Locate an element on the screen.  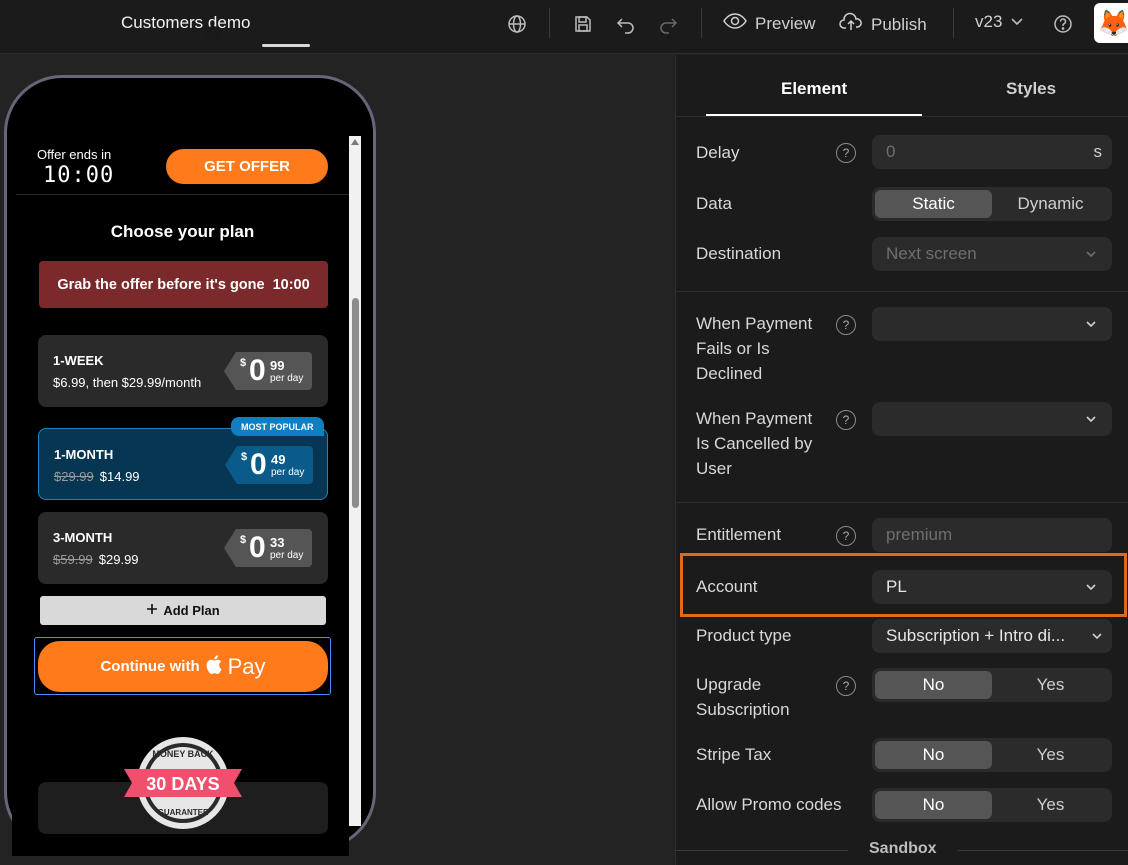
plan-subtitle: $29.99 $14.99 is located at coordinates (97, 476).